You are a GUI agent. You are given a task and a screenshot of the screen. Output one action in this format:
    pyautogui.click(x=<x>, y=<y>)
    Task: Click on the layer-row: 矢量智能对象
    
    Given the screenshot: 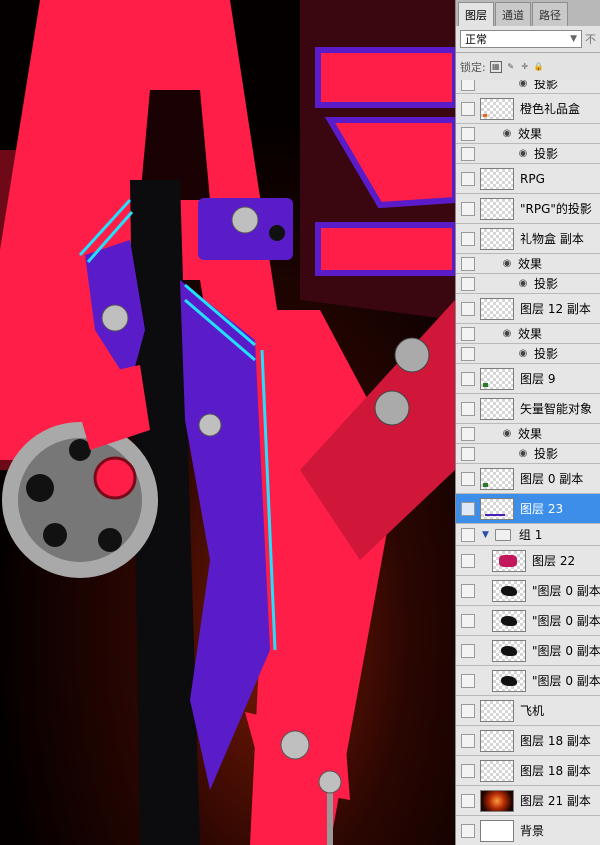 What is the action you would take?
    pyautogui.click(x=528, y=409)
    